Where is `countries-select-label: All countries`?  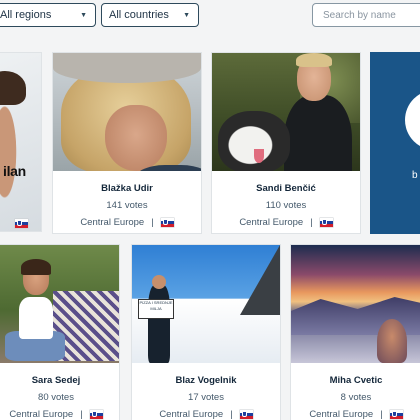
countries-select-label: All countries is located at coordinates (139, 15).